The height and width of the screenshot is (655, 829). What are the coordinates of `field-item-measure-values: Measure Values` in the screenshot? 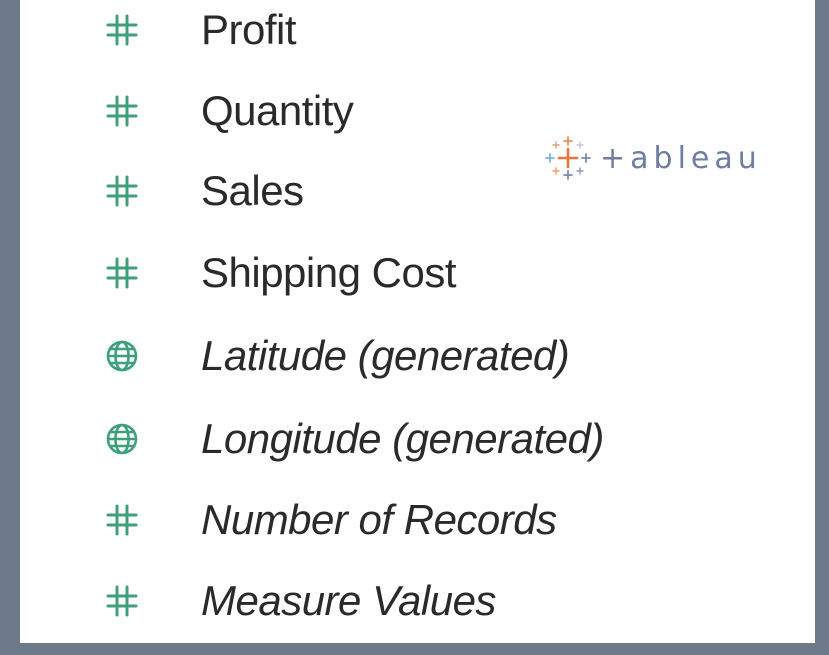 It's located at (370, 601).